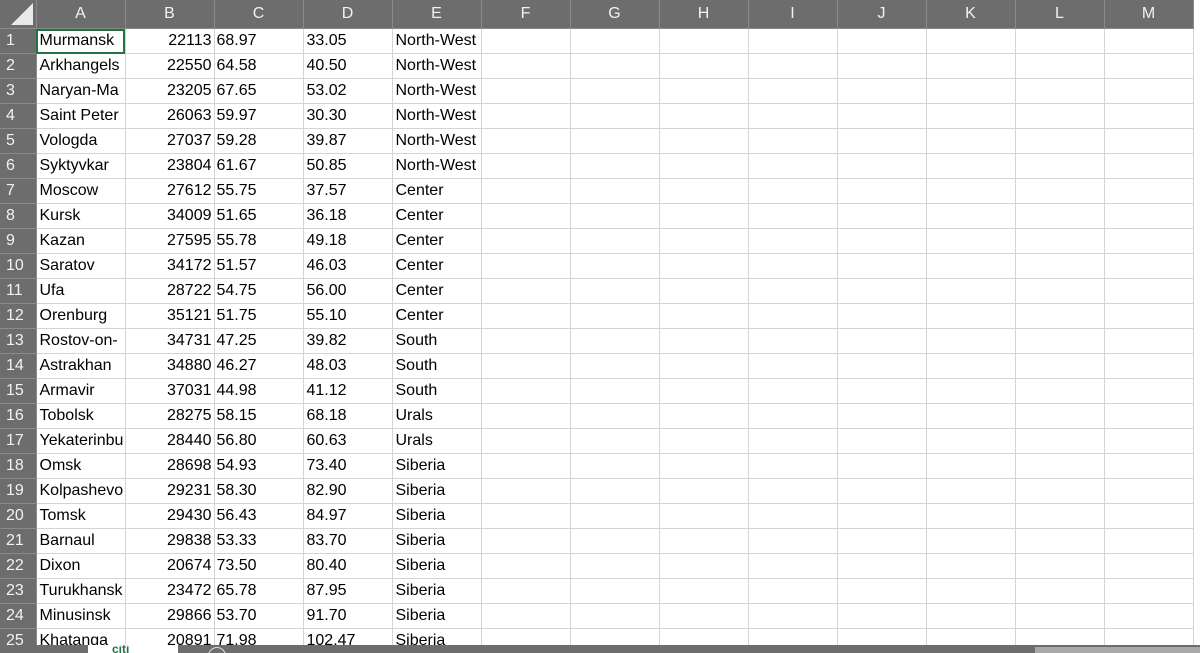 The width and height of the screenshot is (1200, 653). Describe the element at coordinates (18, 241) in the screenshot. I see `row-header: 9` at that location.